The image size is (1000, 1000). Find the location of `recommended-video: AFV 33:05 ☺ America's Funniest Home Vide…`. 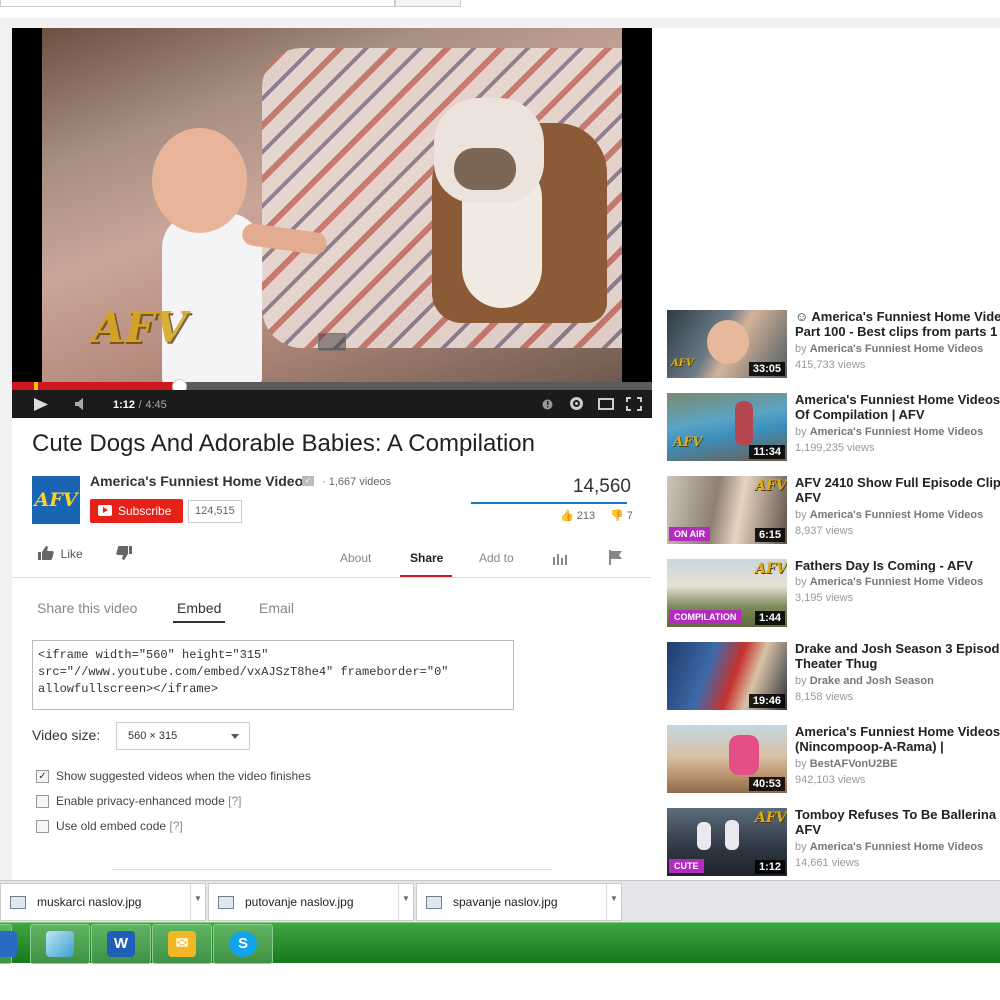

recommended-video: AFV 33:05 ☺ America's Funniest Home Vide… is located at coordinates (833, 344).